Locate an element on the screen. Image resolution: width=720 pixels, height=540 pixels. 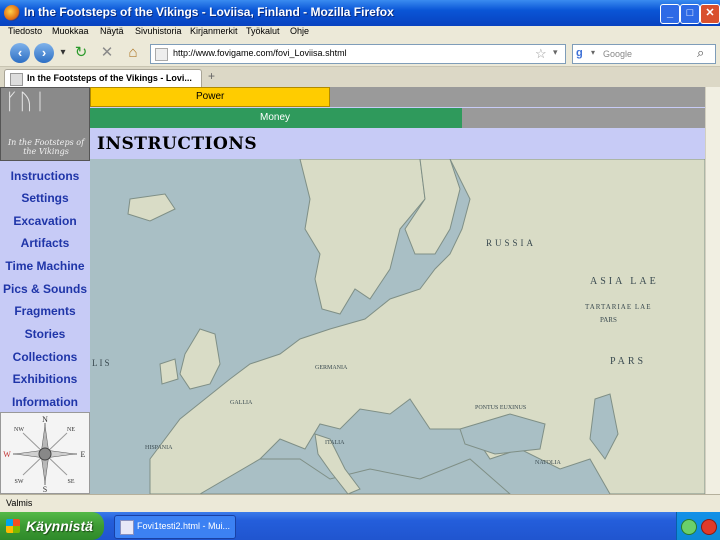
game-logo: ᚴᚢᛁ In the Footsteps of the Vikings is located at coordinates (45, 124).